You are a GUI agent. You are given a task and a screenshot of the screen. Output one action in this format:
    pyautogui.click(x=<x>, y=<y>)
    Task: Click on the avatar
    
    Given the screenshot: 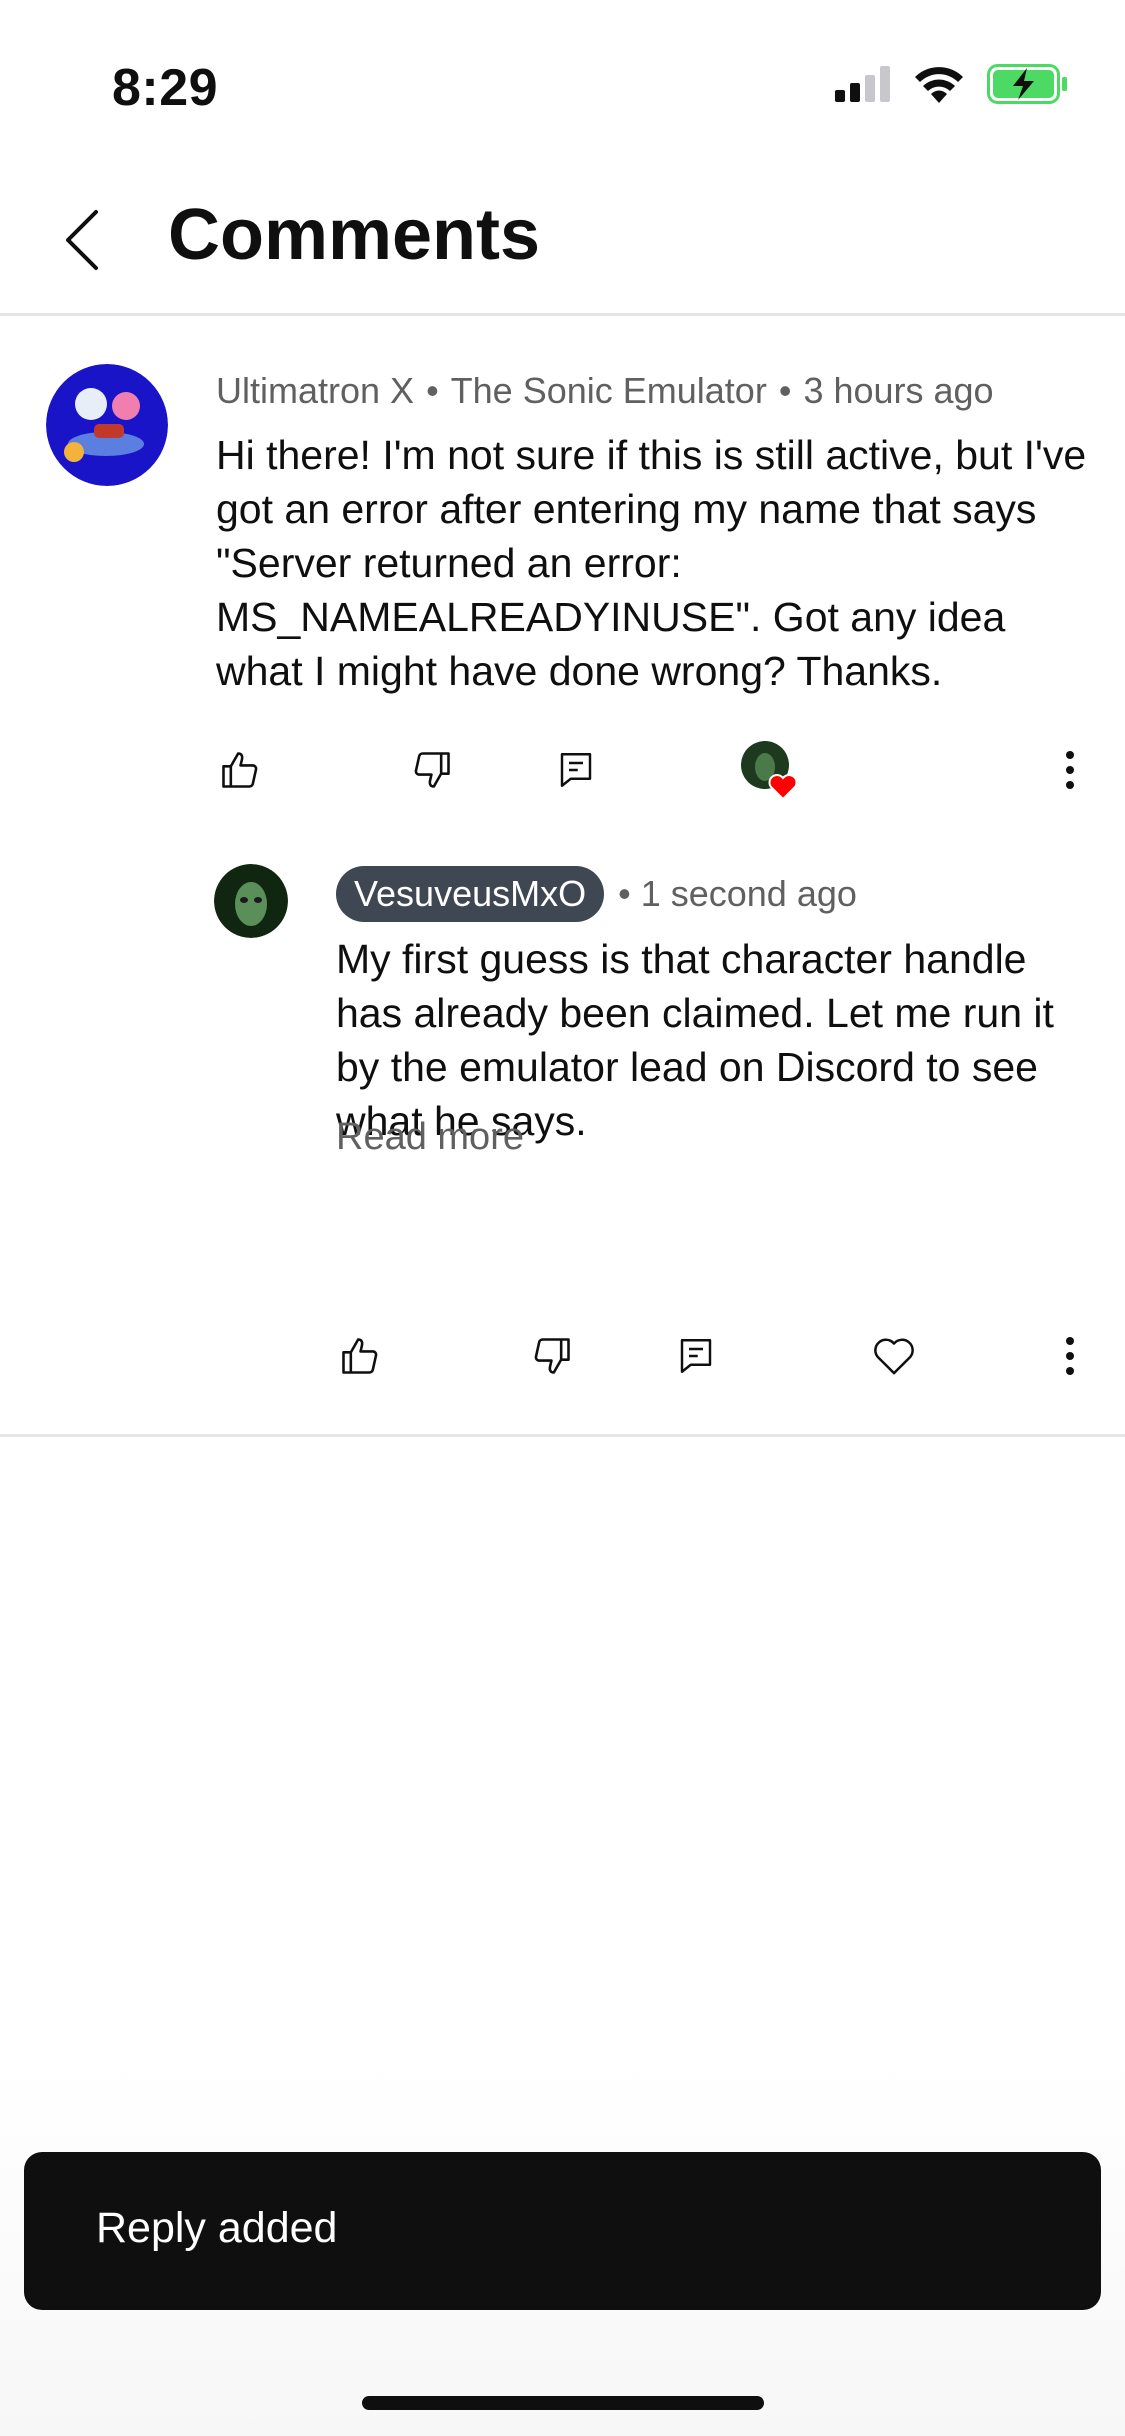 What is the action you would take?
    pyautogui.click(x=107, y=425)
    